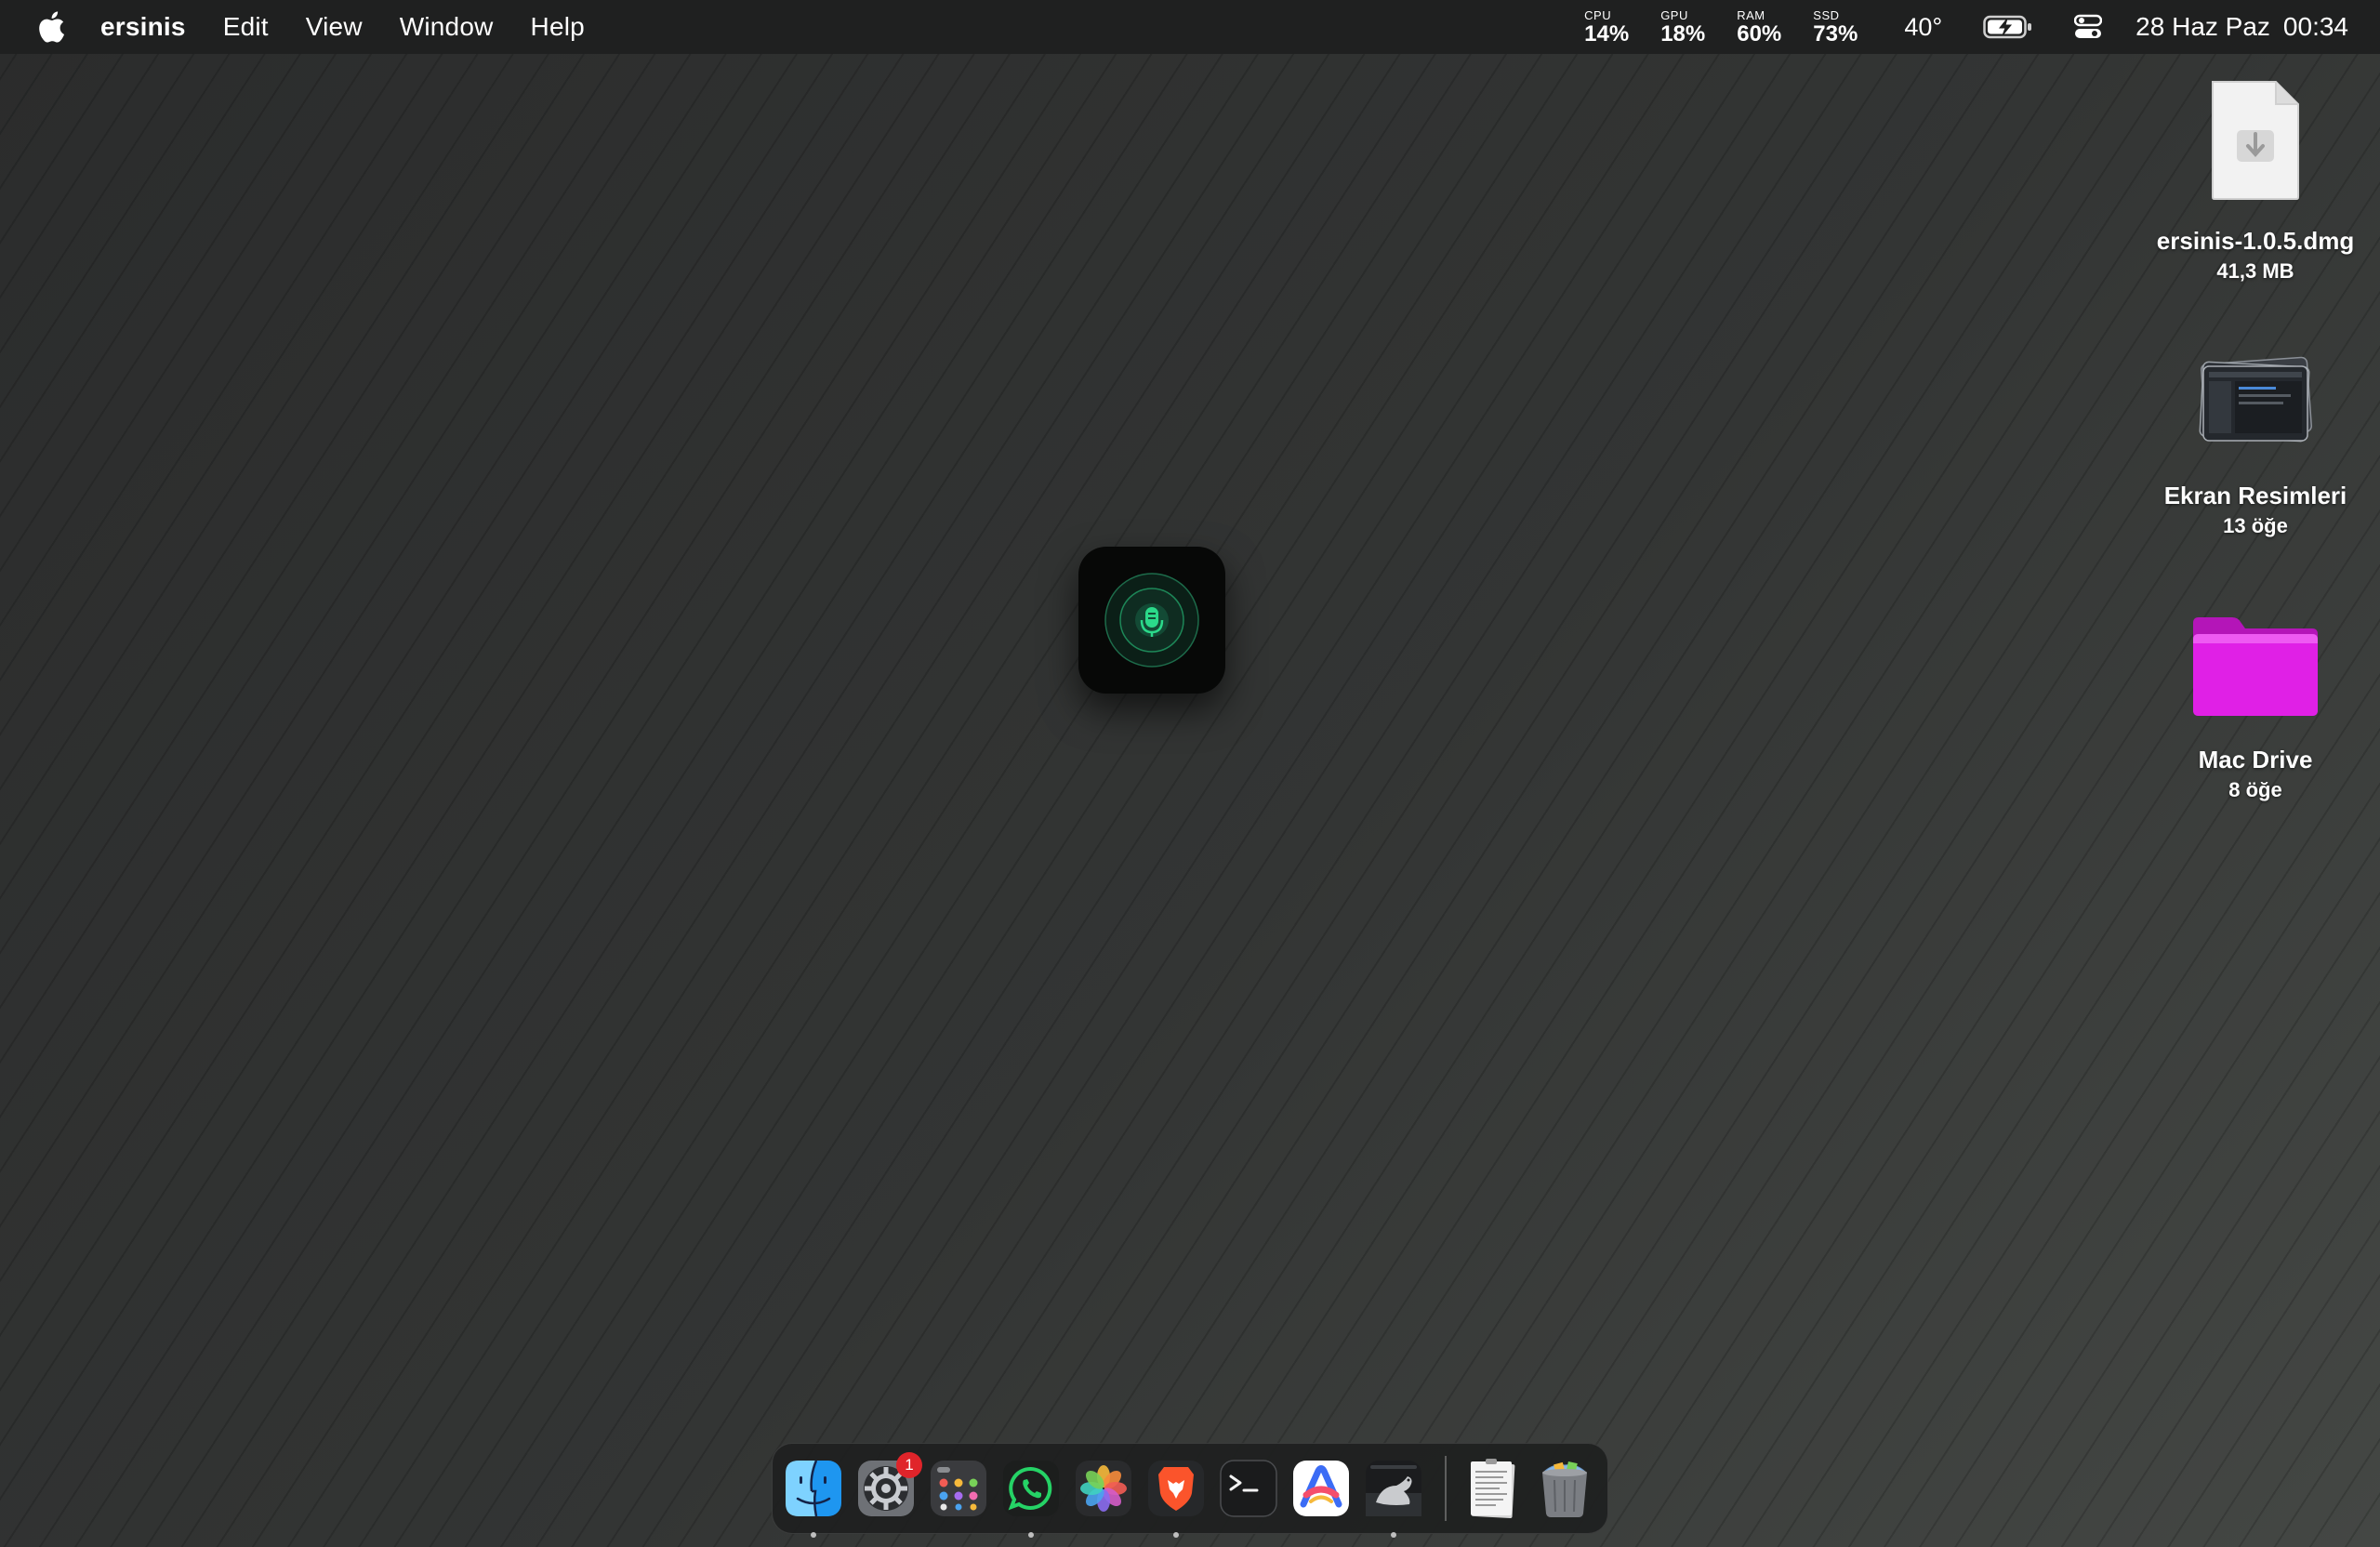 The height and width of the screenshot is (1547, 2380). I want to click on whatsapp-icon, so click(1031, 1488).